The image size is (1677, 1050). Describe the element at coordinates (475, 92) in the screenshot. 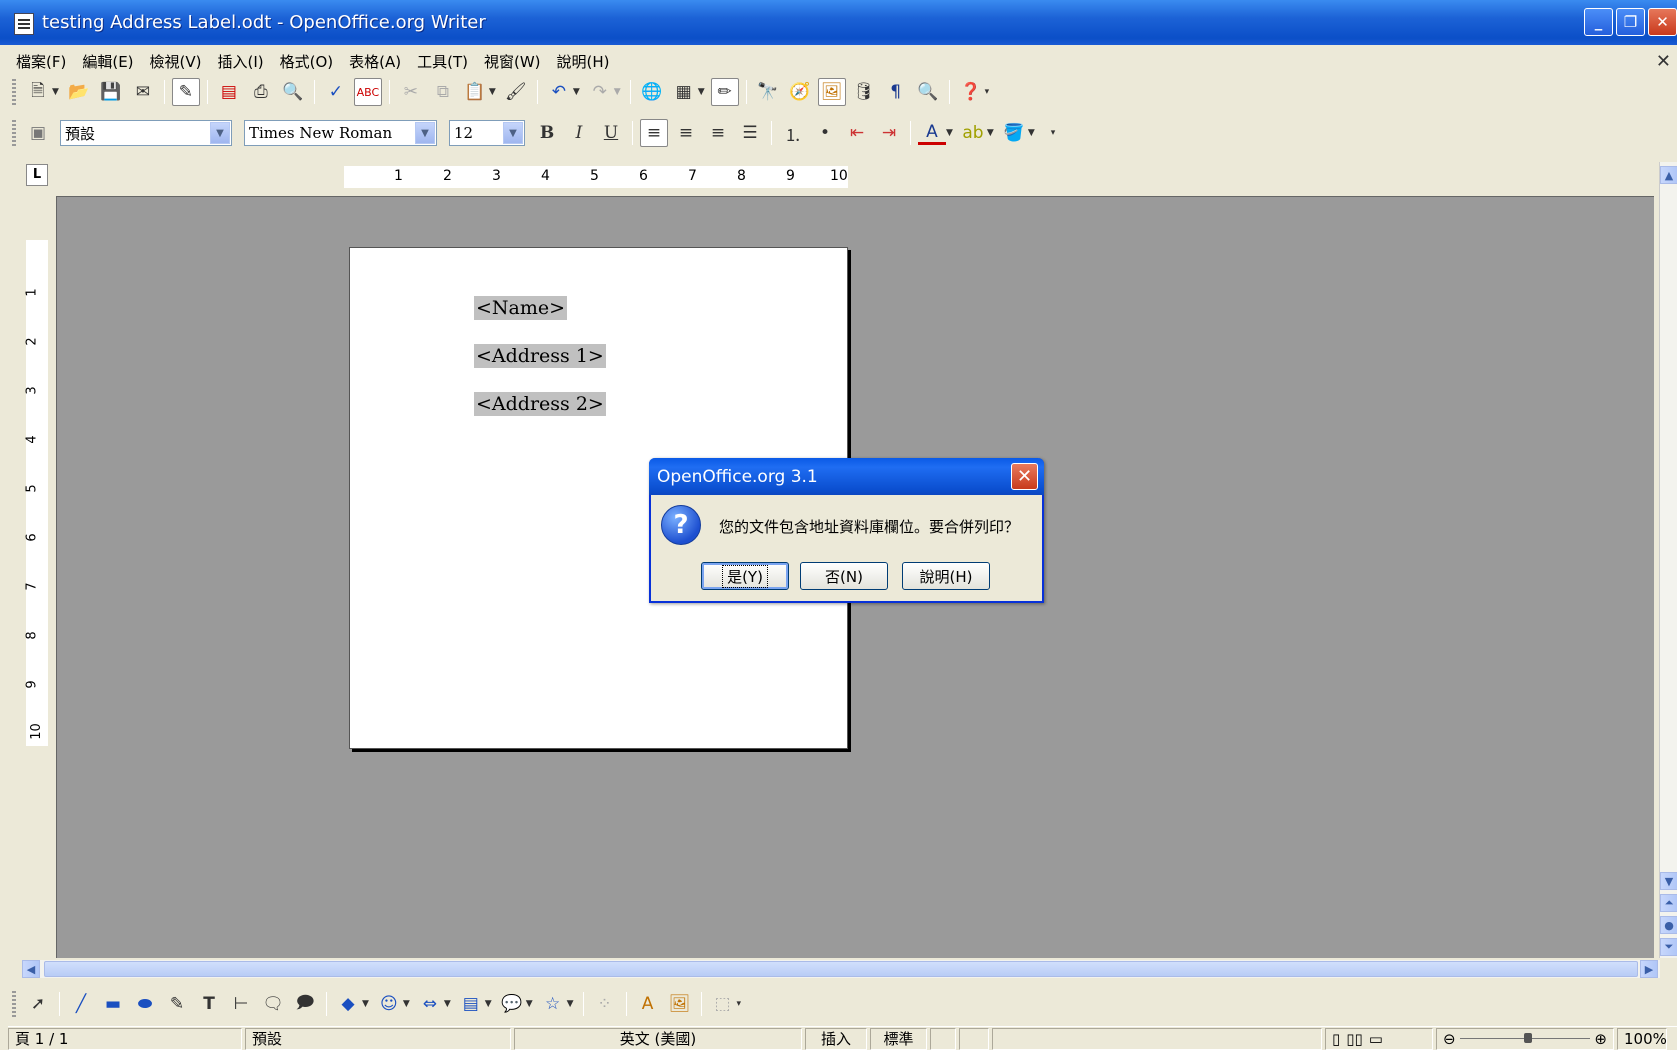

I see `paste-icon: 📋` at that location.